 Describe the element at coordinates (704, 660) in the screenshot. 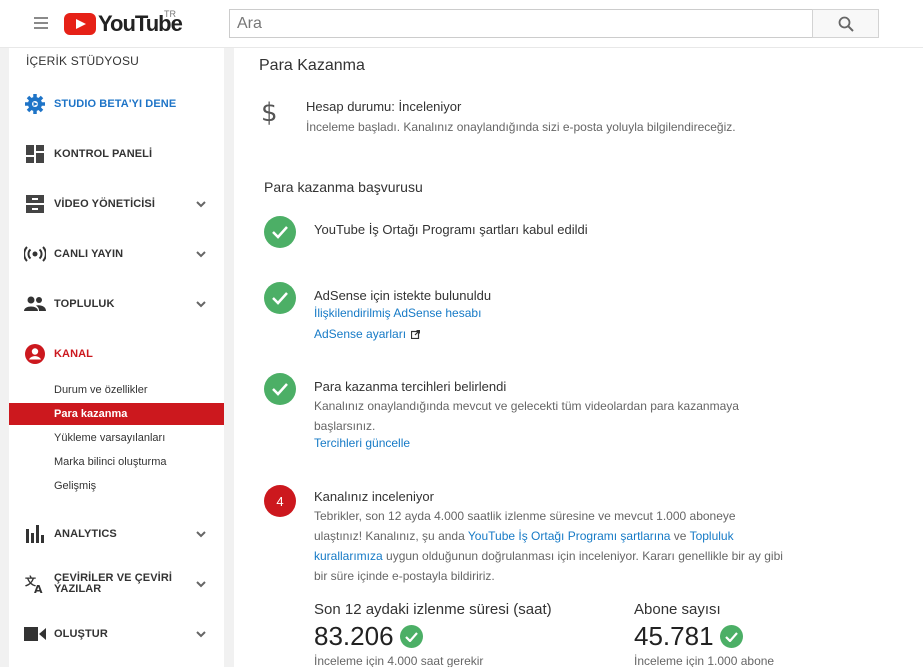

I see `subscriber-count-note: İnceleme için 1.000 abone` at that location.